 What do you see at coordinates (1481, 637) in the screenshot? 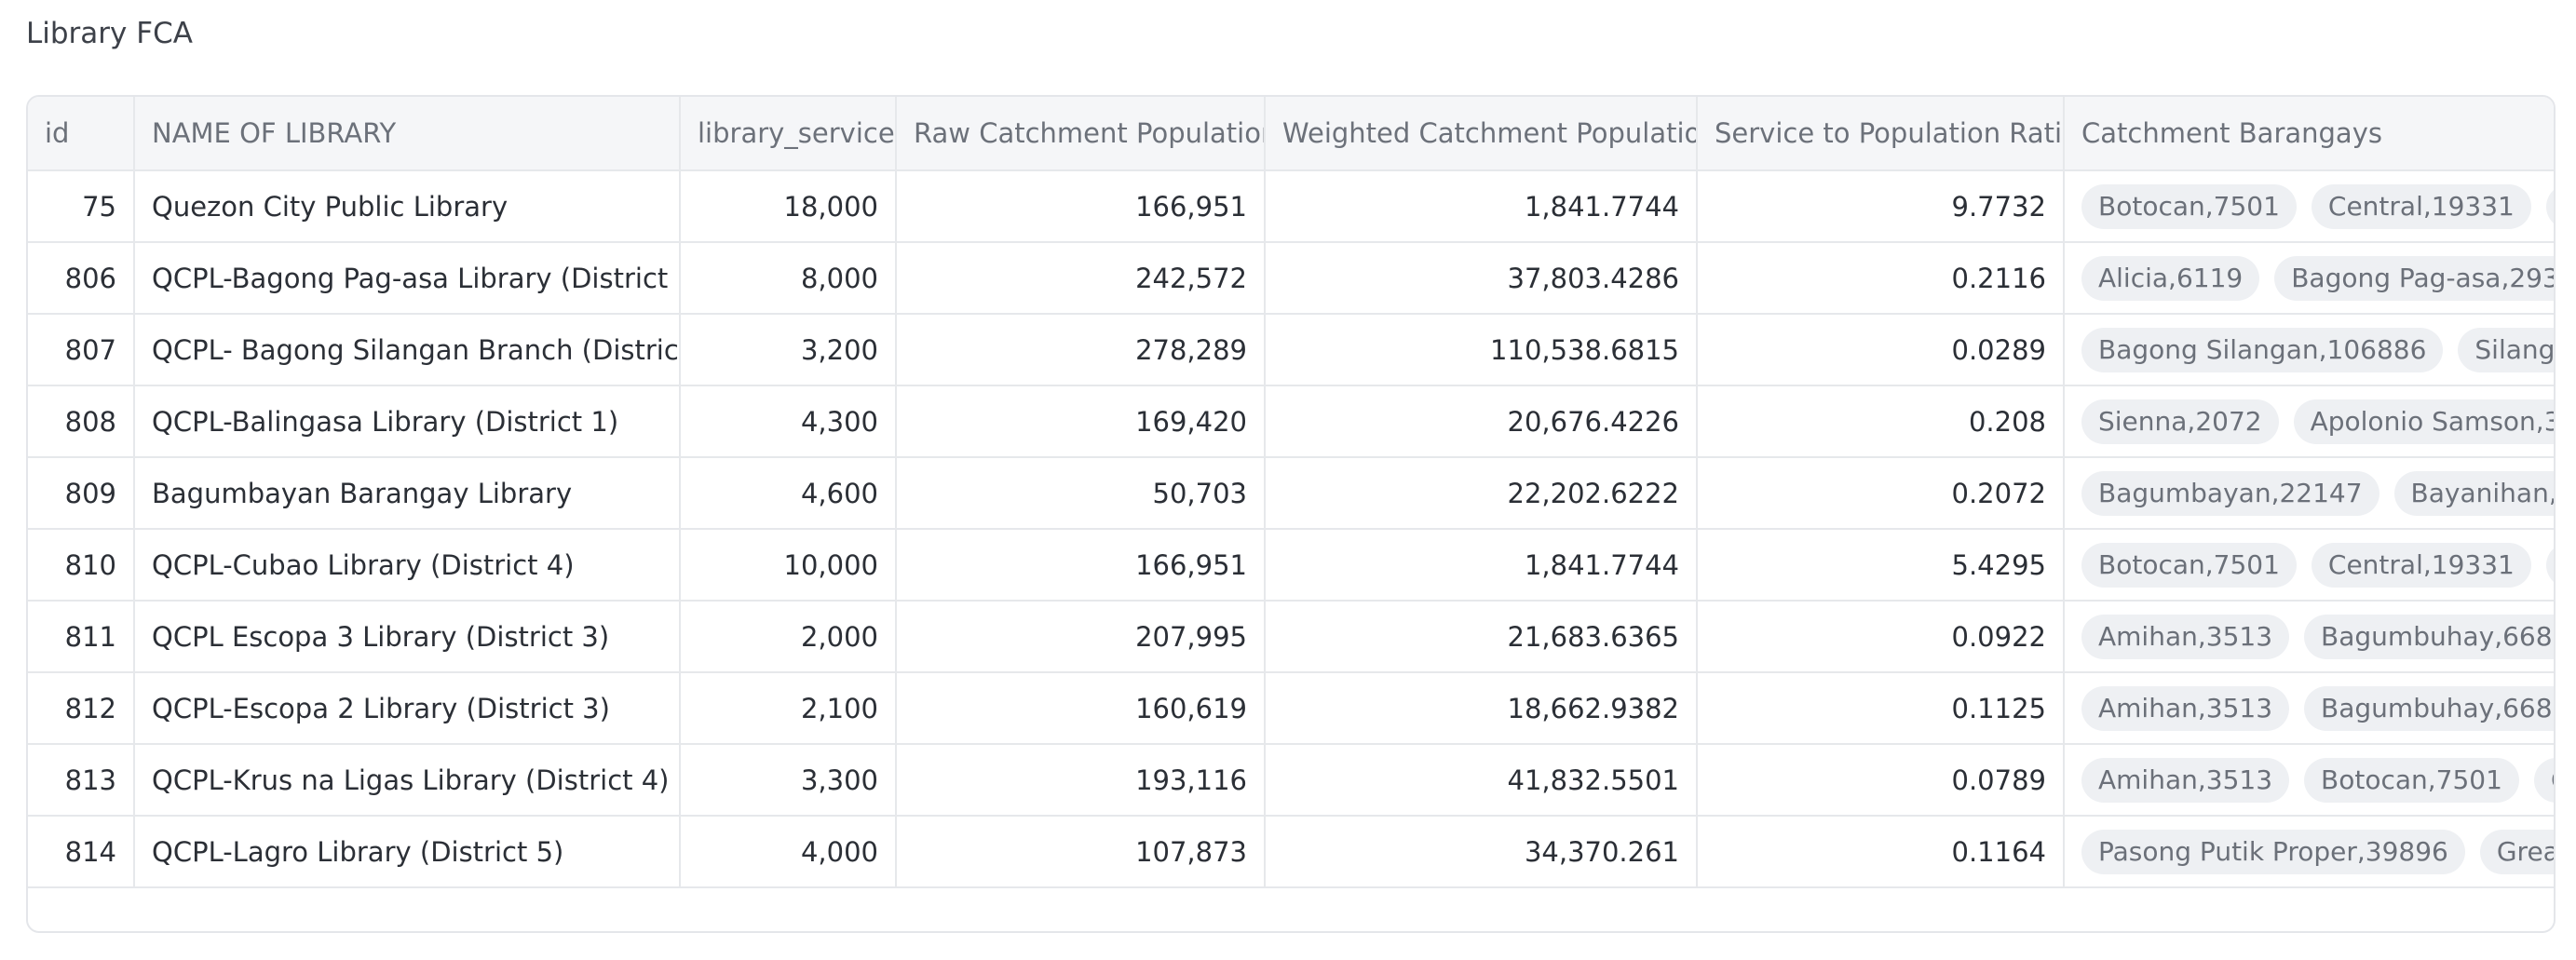
I see `cell-weighted-catchment: 21,683.6365` at bounding box center [1481, 637].